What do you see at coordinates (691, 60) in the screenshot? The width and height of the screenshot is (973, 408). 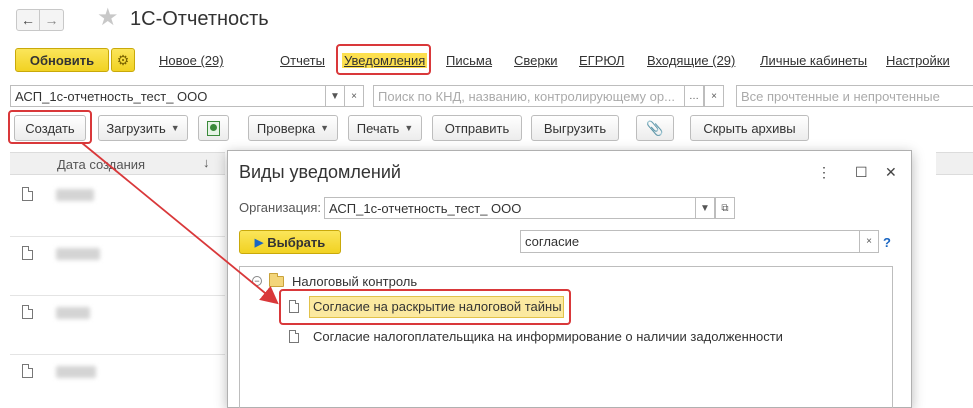 I see `nav-link-incoming: Входящие (29)` at bounding box center [691, 60].